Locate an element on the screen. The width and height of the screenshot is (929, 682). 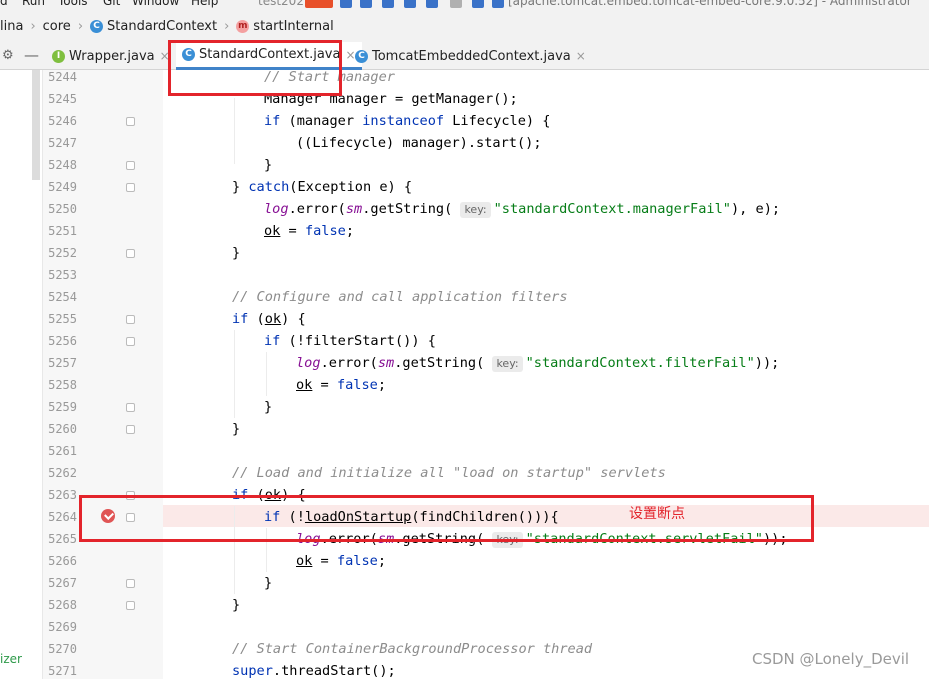
watermark: CSDN @Lonely_Devil is located at coordinates (831, 659).